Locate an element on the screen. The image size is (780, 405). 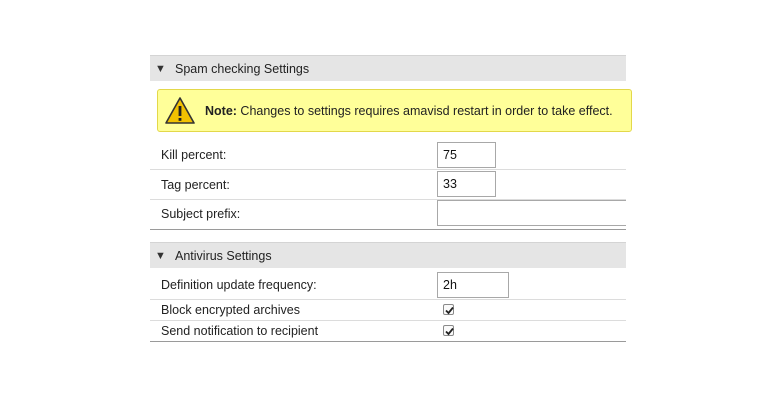
kill-percent-input is located at coordinates (466, 155).